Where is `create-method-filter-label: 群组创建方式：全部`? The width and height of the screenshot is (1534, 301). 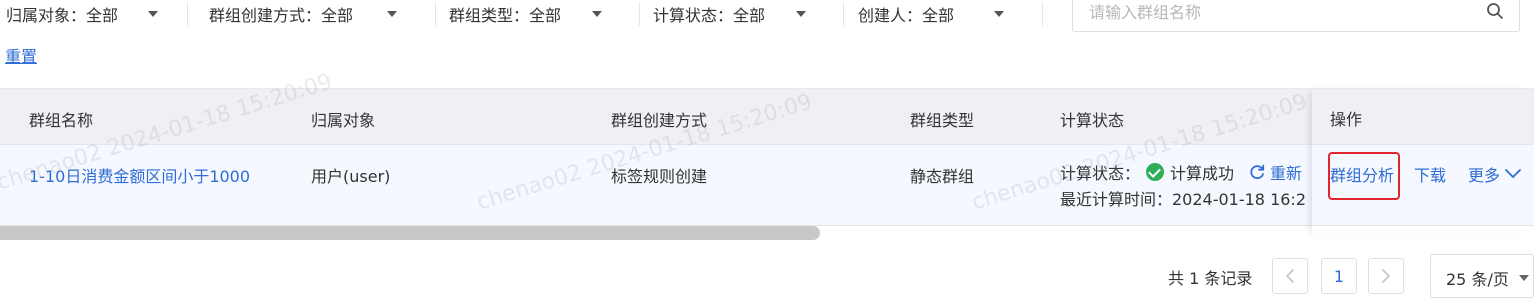 create-method-filter-label: 群组创建方式：全部 is located at coordinates (281, 15).